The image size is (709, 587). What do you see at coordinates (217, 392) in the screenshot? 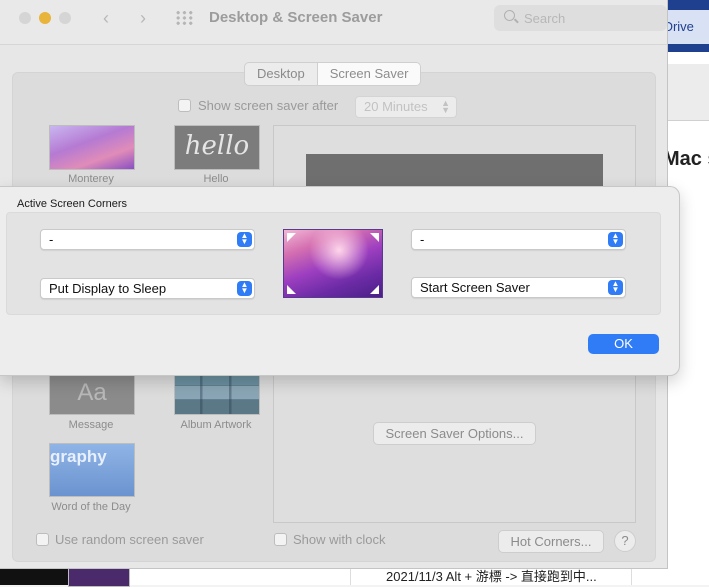
I see `saver-thumb-album-artwork` at bounding box center [217, 392].